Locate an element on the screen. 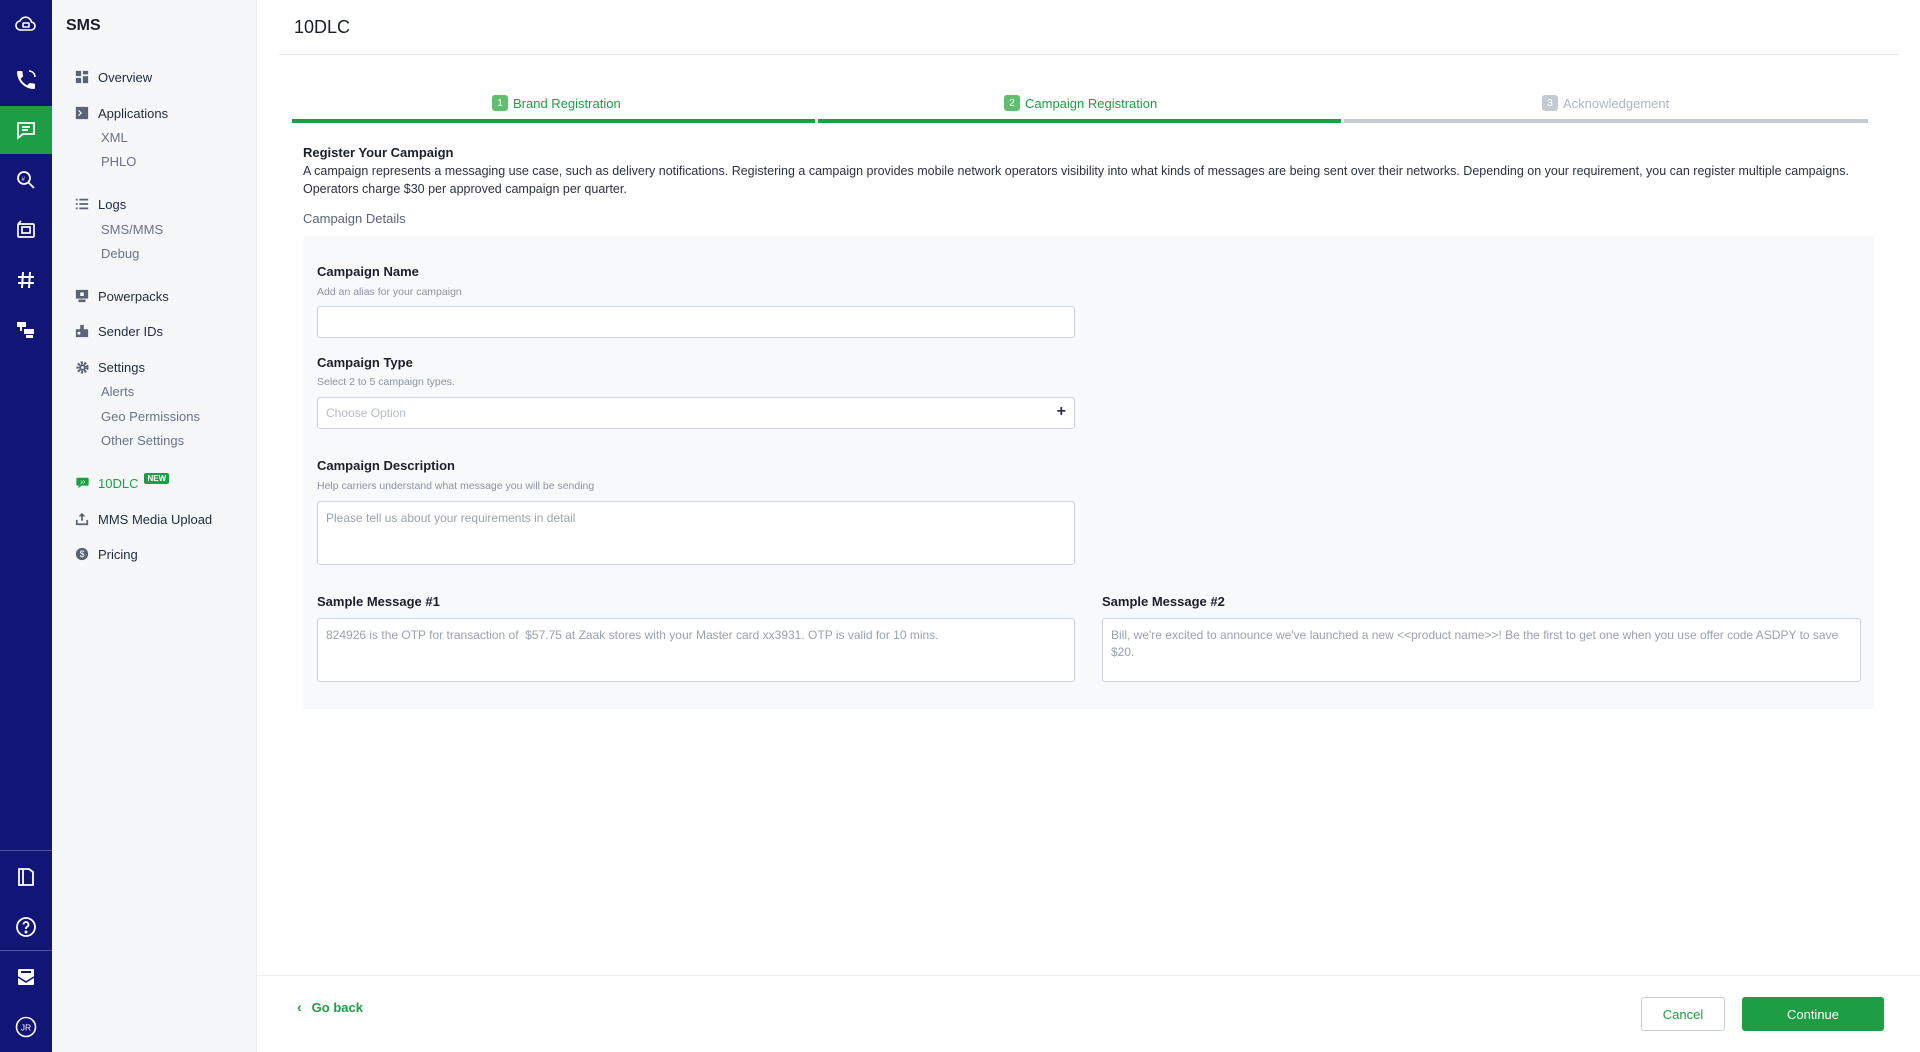 Image resolution: width=1920 pixels, height=1052 pixels. dollar-icon: $ is located at coordinates (82, 554).